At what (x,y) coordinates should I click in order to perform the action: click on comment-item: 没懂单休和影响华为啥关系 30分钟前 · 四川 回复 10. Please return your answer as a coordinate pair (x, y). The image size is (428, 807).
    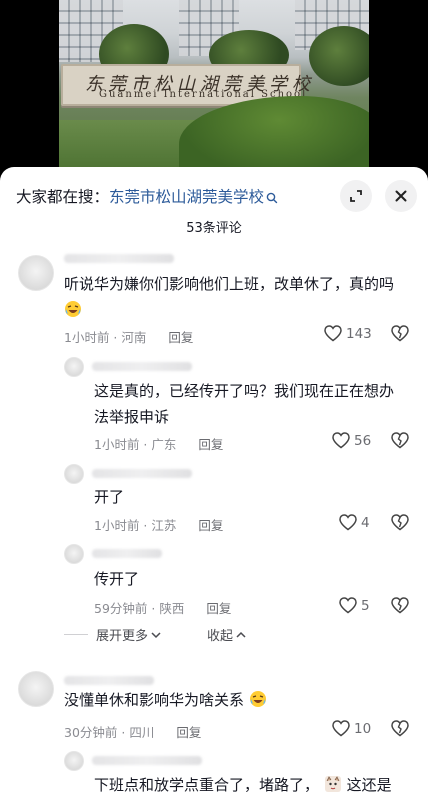
    Looking at the image, I should click on (214, 707).